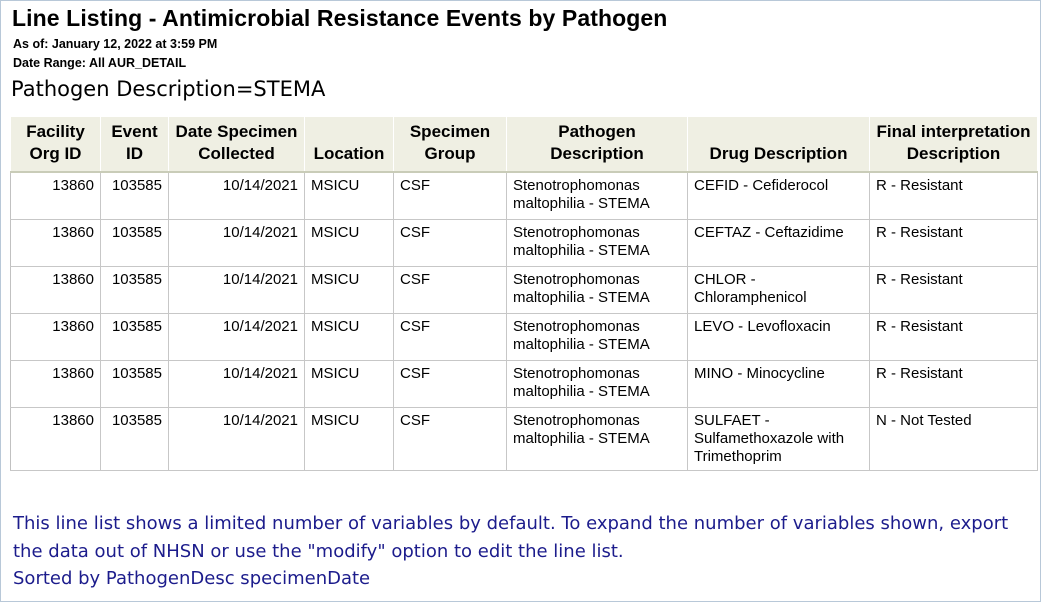  What do you see at coordinates (192, 578) in the screenshot?
I see `sorted-by-text: Sorted by PathogenDesc specimenDate` at bounding box center [192, 578].